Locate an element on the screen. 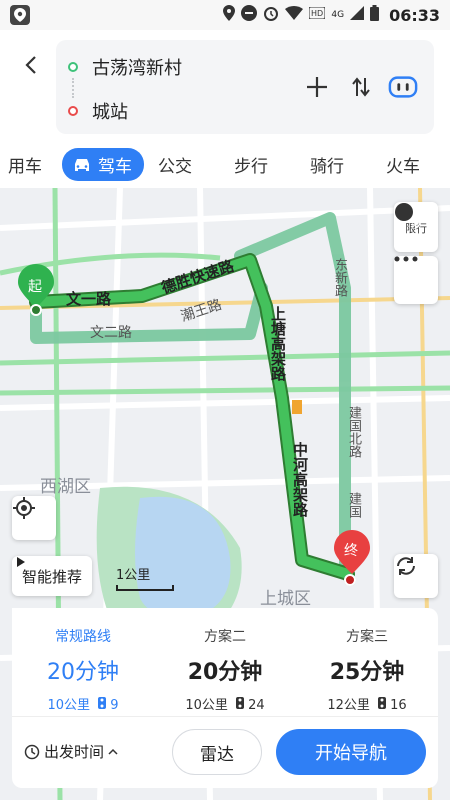  plan-lights: 9 is located at coordinates (114, 705).